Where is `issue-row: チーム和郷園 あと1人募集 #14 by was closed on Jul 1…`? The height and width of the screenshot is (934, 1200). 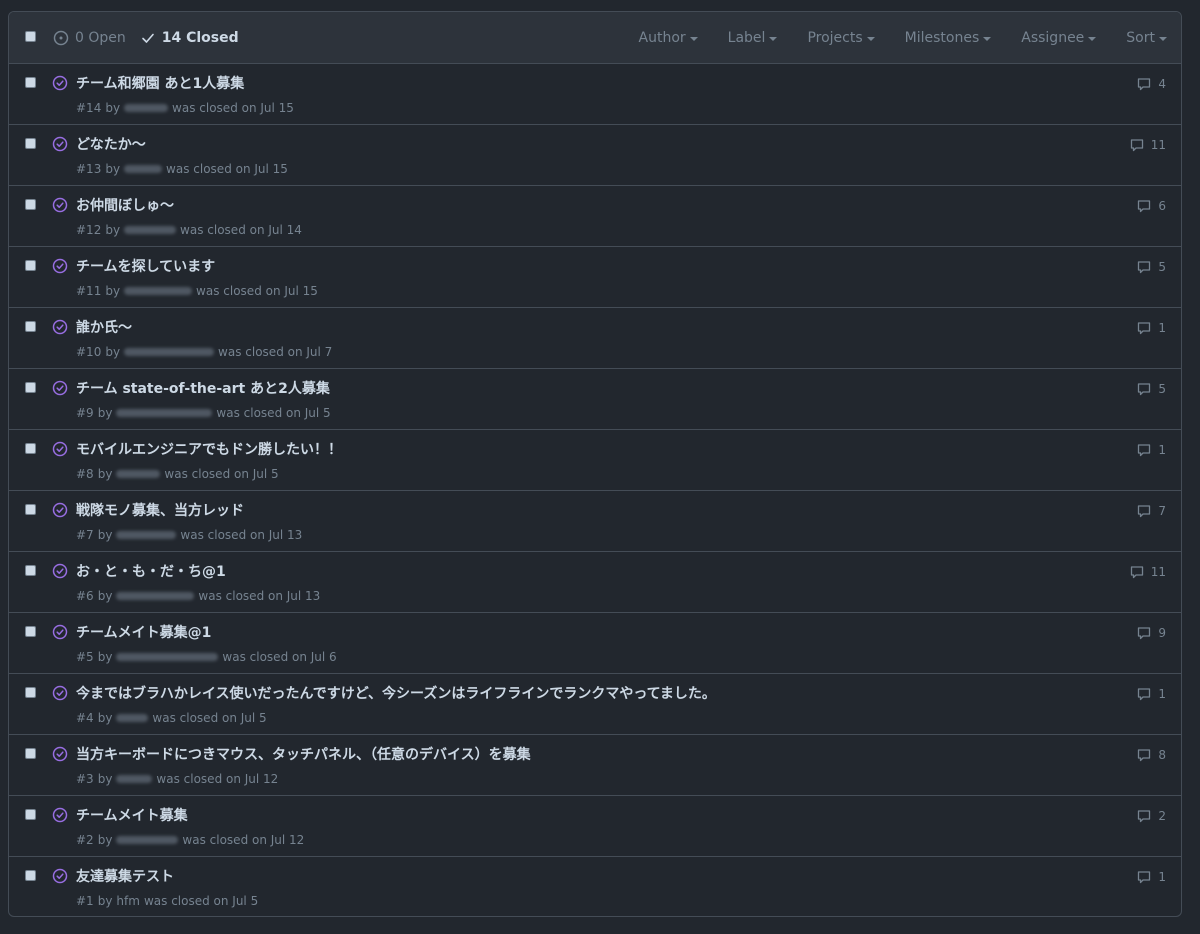 issue-row: チーム和郷園 あと1人募集 #14 by was closed on Jul 1… is located at coordinates (595, 94).